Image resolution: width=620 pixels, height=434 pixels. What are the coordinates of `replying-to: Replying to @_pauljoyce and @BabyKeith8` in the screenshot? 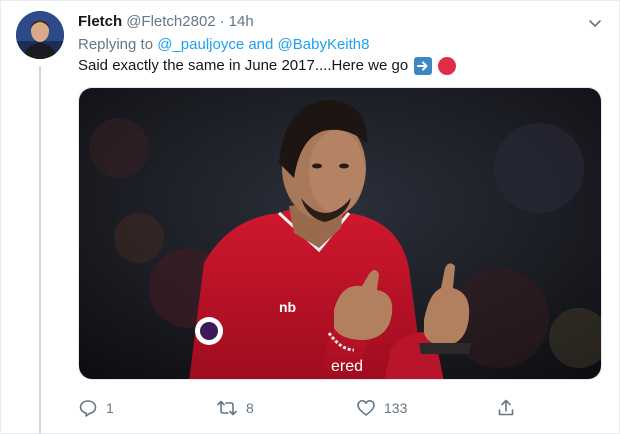 It's located at (224, 45).